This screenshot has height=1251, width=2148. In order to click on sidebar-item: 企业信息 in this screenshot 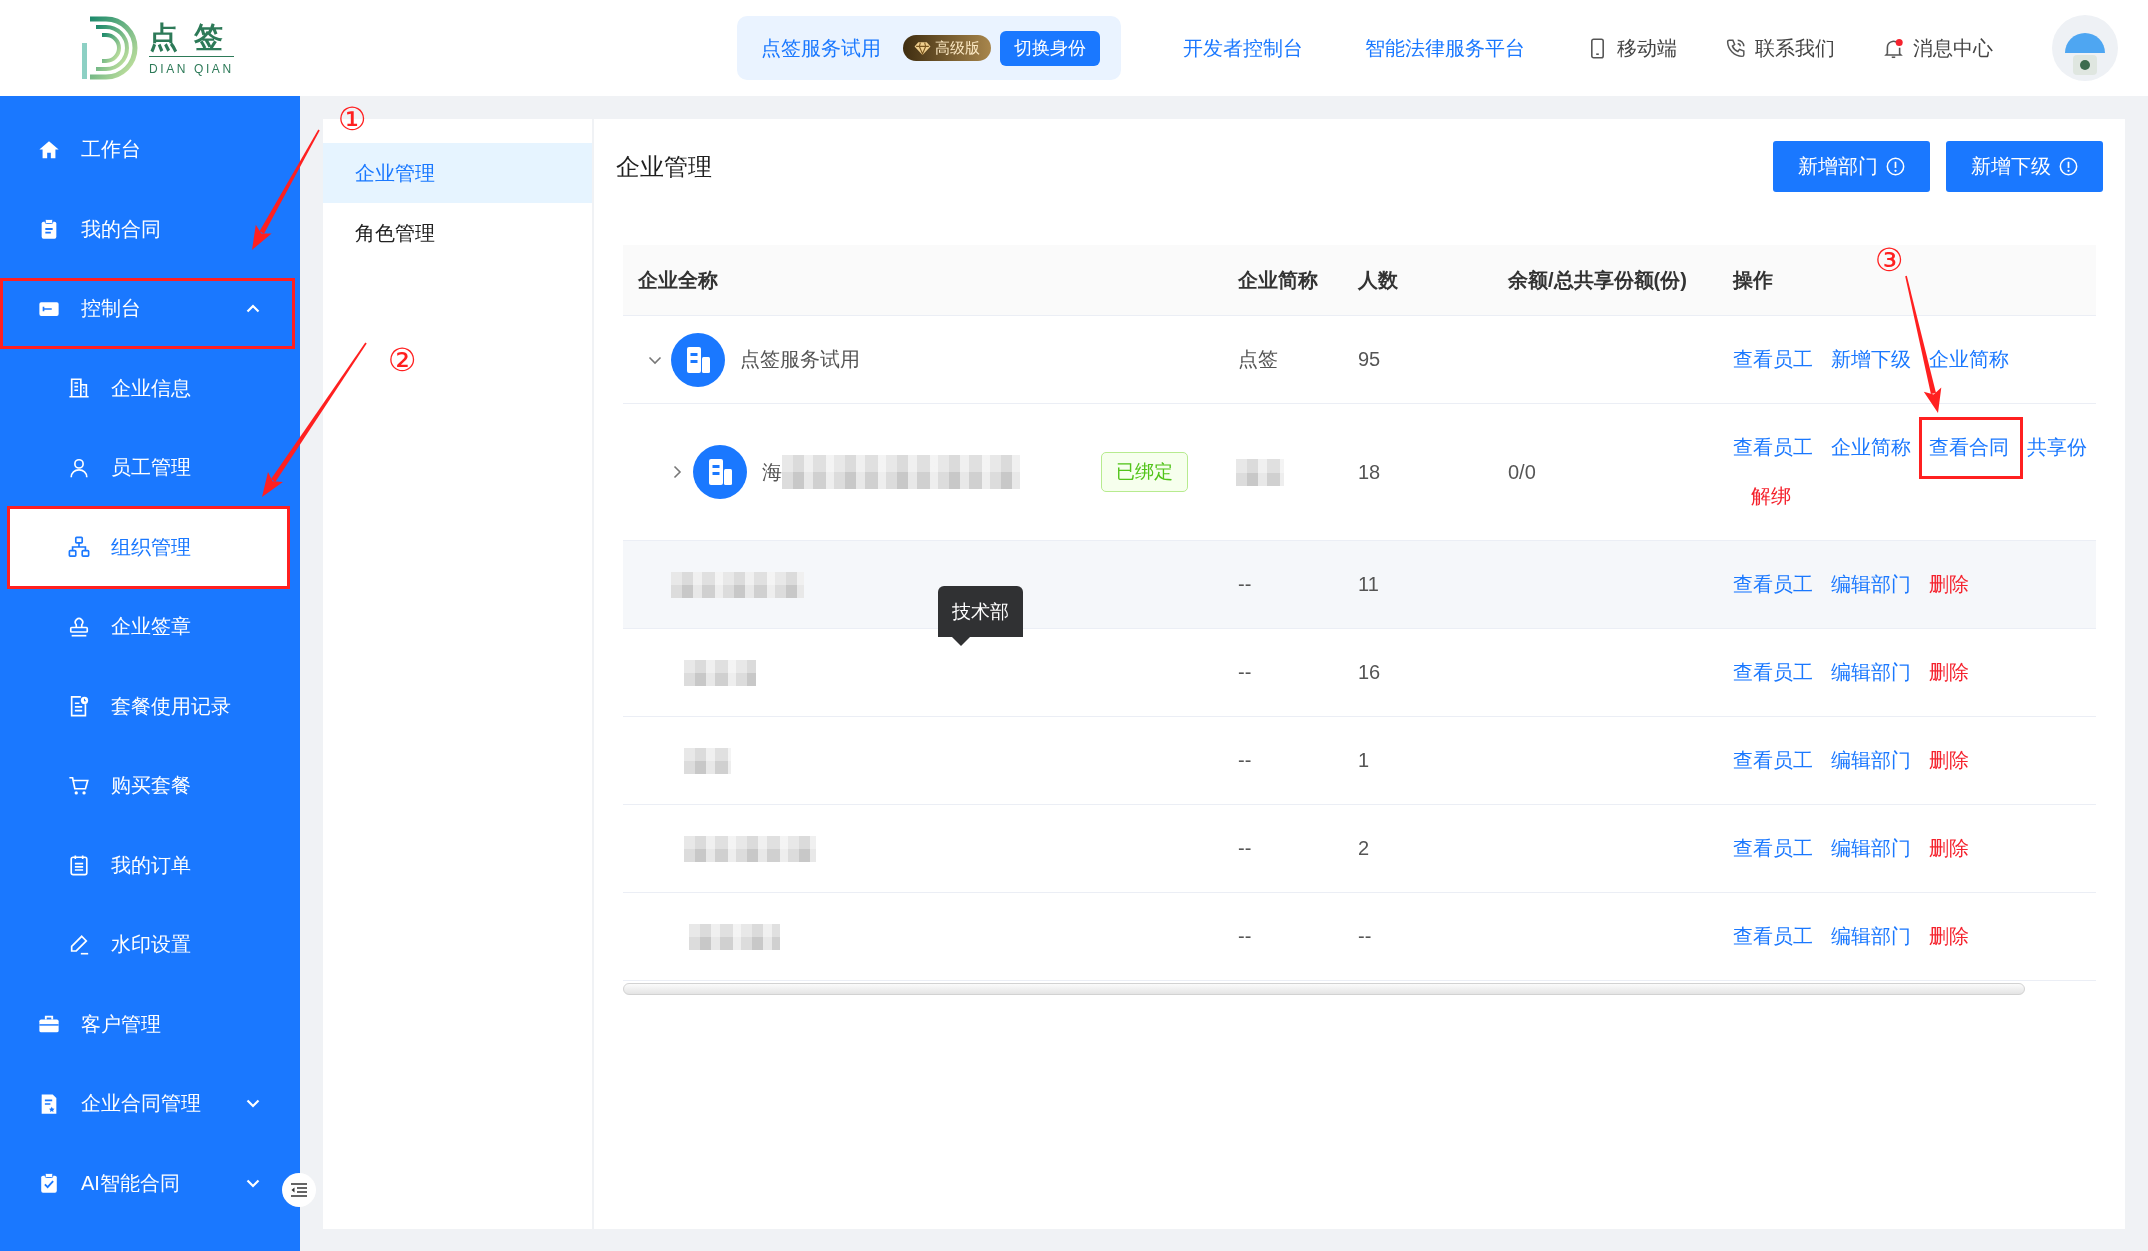, I will do `click(148, 388)`.